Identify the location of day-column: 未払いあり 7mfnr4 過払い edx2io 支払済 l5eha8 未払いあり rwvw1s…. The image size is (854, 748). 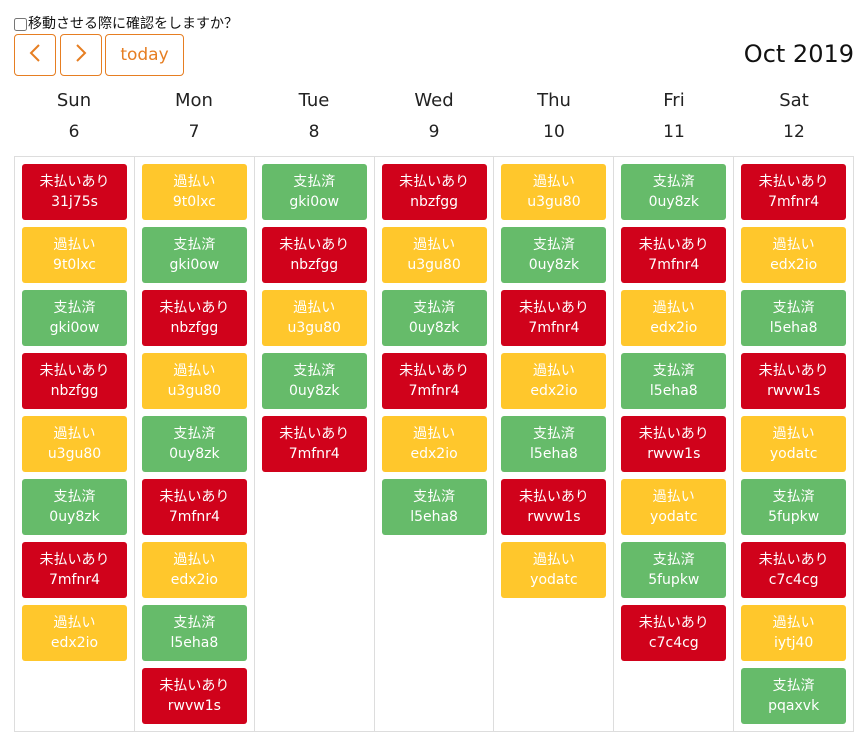
(794, 444).